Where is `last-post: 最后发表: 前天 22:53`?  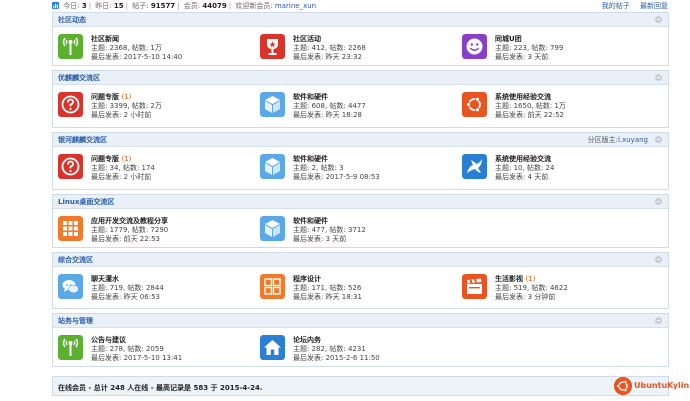
last-post: 最后发表: 前天 22:53 is located at coordinates (125, 239).